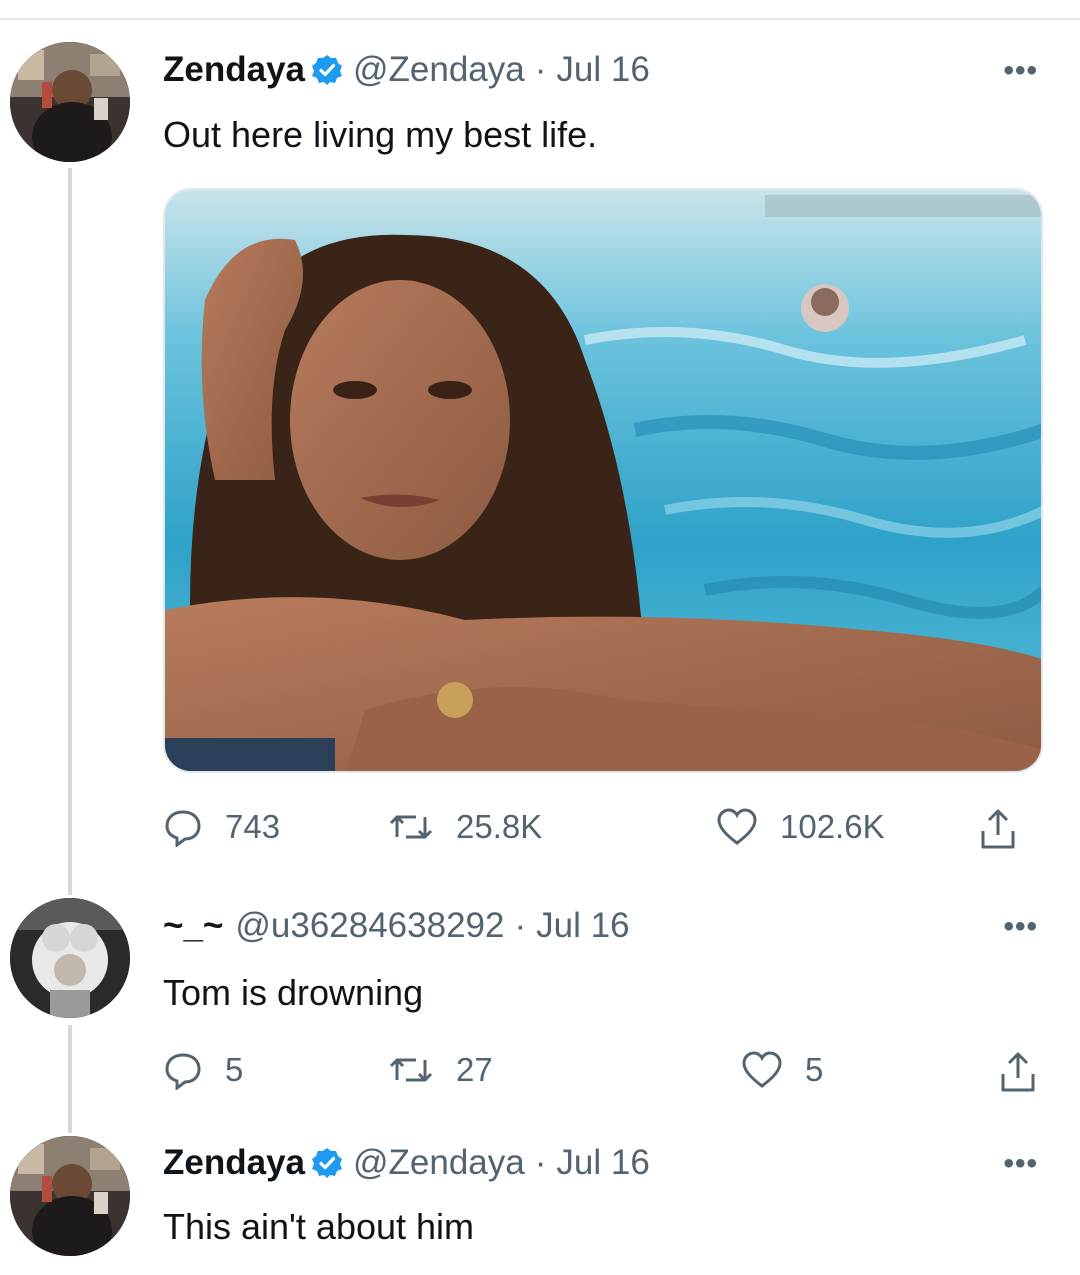 The height and width of the screenshot is (1275, 1080). I want to click on like-button: 5, so click(782, 1070).